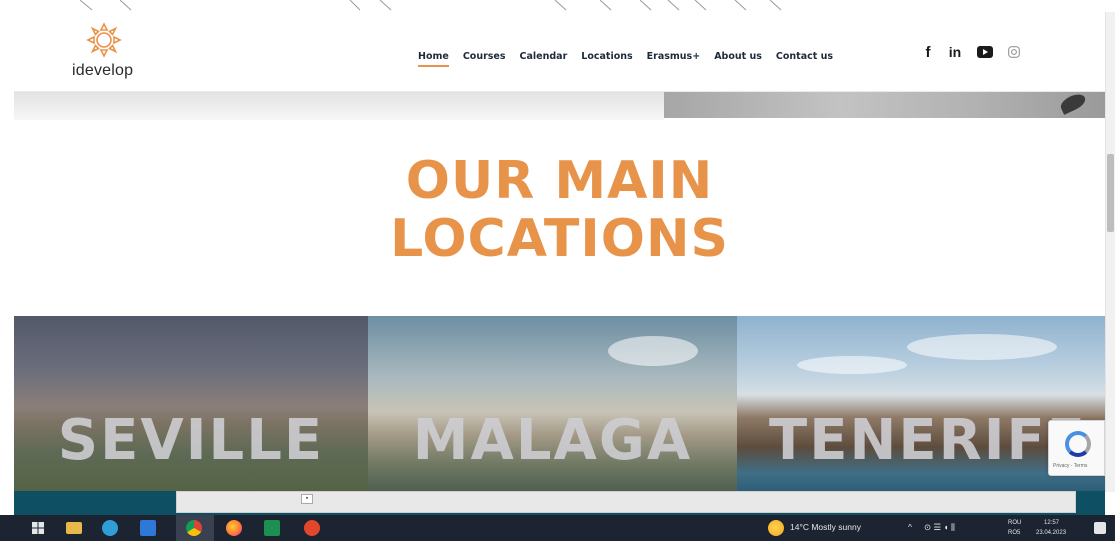  I want to click on location-name-malaga: MALAGA, so click(552, 440).